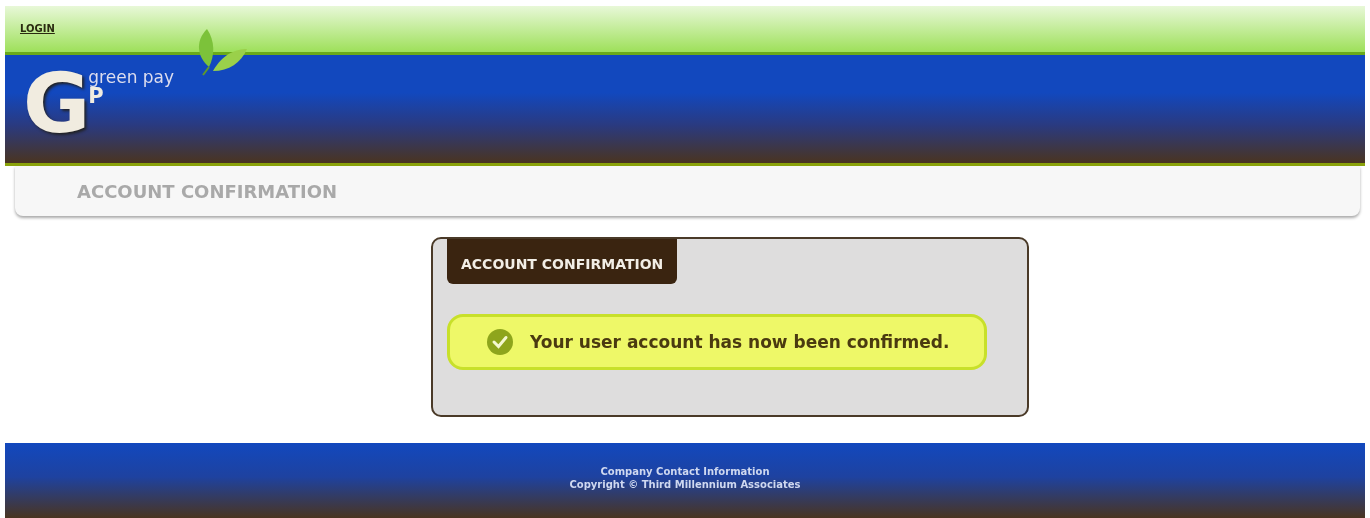 This screenshot has height=518, width=1370. What do you see at coordinates (562, 261) in the screenshot?
I see `panel-title: ACCOUNT CONFIRMATION` at bounding box center [562, 261].